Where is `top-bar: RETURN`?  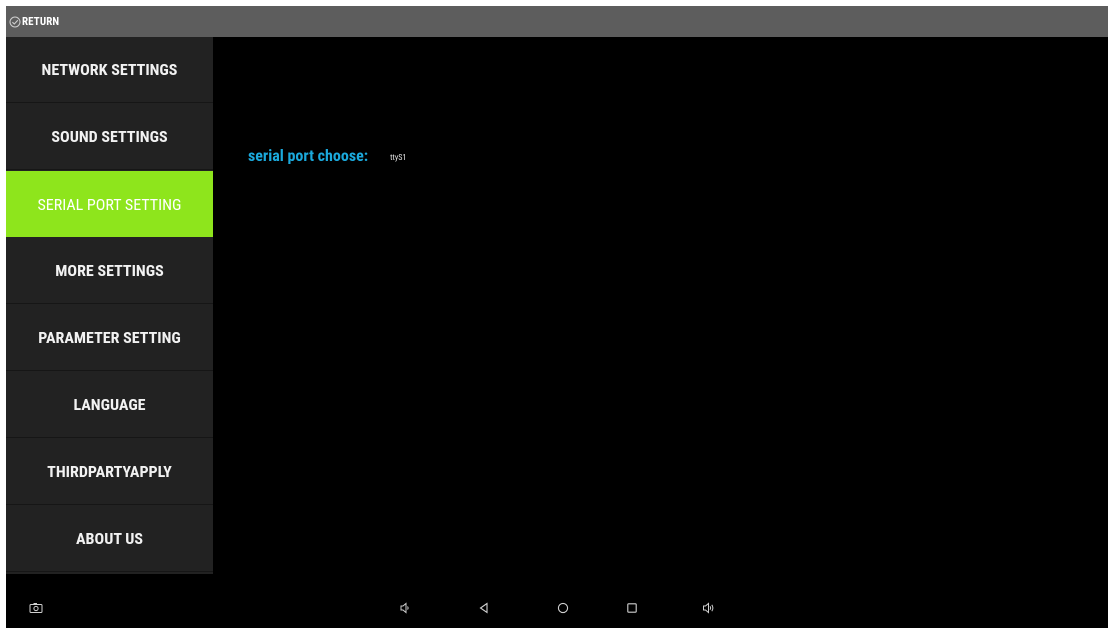 top-bar: RETURN is located at coordinates (557, 21).